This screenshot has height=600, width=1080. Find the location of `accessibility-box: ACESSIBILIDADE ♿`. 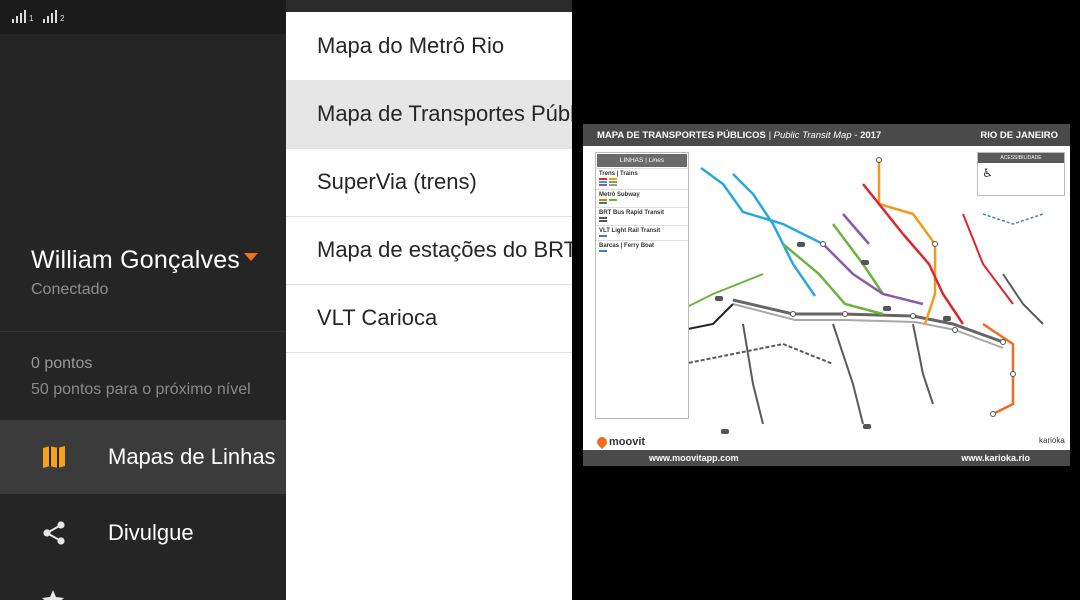

accessibility-box: ACESSIBILIDADE ♿ is located at coordinates (1021, 174).